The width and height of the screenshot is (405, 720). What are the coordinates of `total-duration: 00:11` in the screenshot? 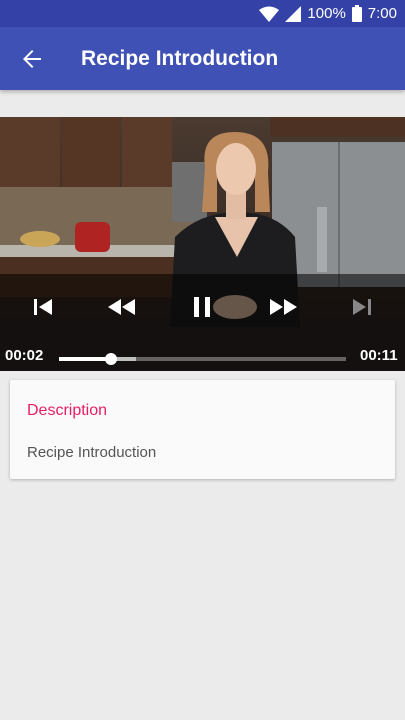 It's located at (379, 355).